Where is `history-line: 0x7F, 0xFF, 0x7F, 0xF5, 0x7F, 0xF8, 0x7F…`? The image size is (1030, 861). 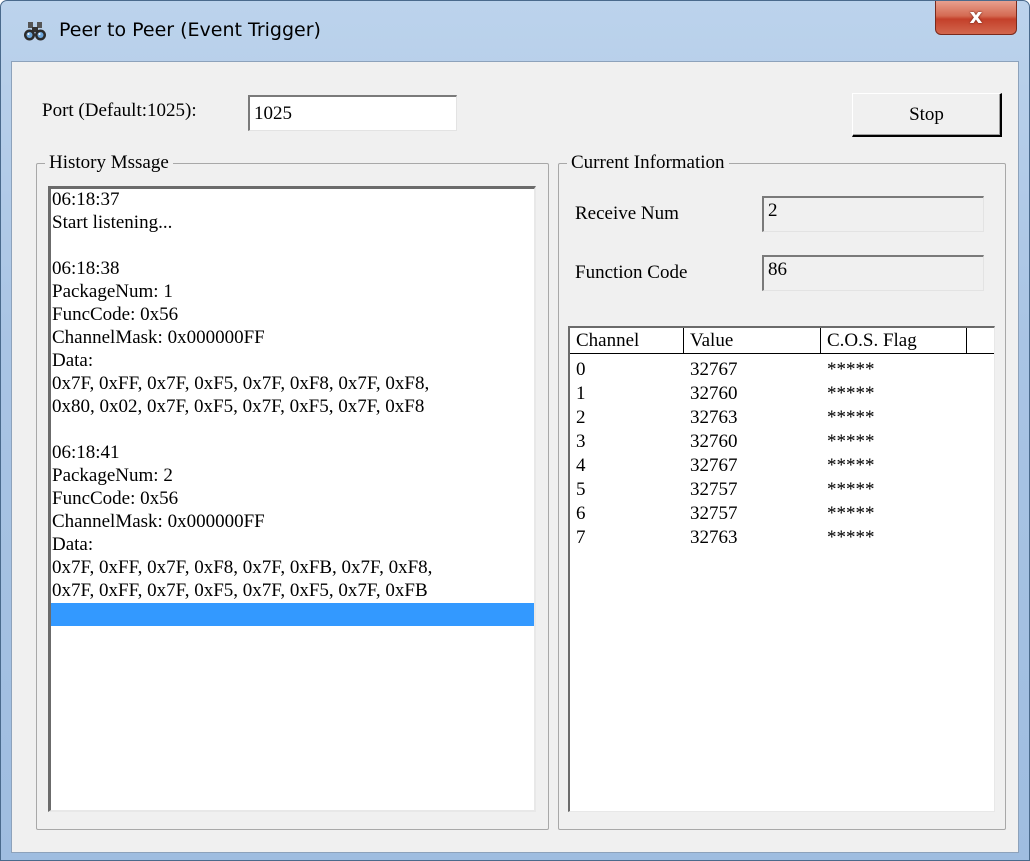
history-line: 0x7F, 0xFF, 0x7F, 0xF5, 0x7F, 0xF8, 0x7F… is located at coordinates (292, 384).